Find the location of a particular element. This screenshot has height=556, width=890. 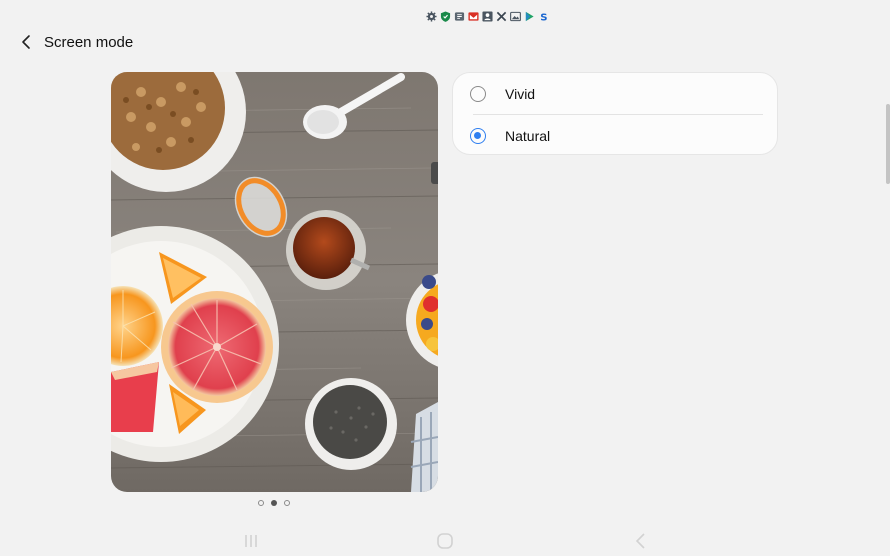

status-bar: S is located at coordinates (487, 16).